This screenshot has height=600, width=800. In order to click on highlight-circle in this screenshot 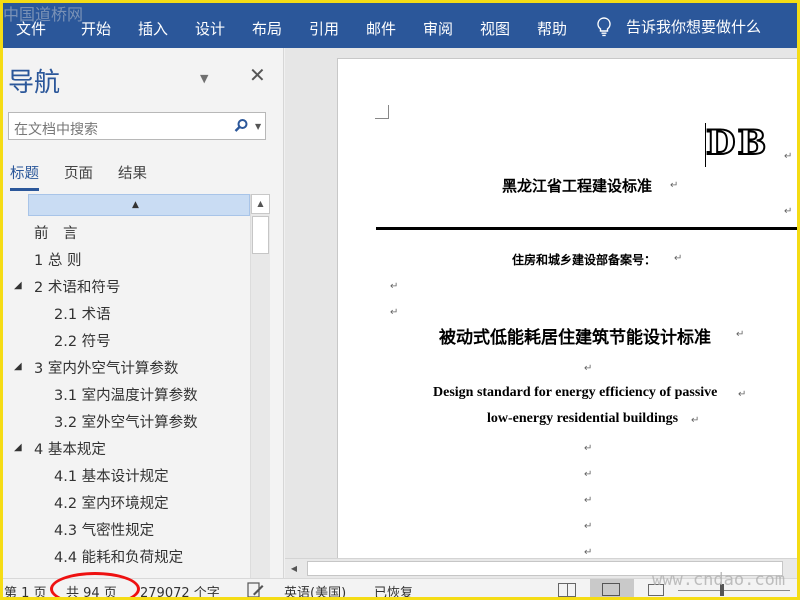, I will do `click(95, 586)`.